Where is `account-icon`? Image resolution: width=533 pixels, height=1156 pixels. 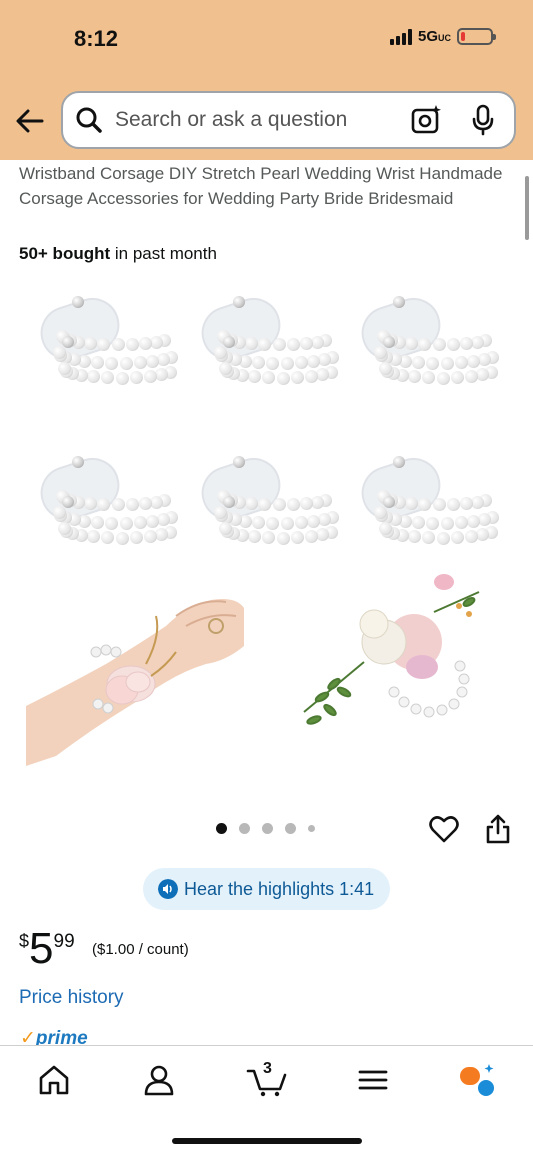 account-icon is located at coordinates (159, 1080).